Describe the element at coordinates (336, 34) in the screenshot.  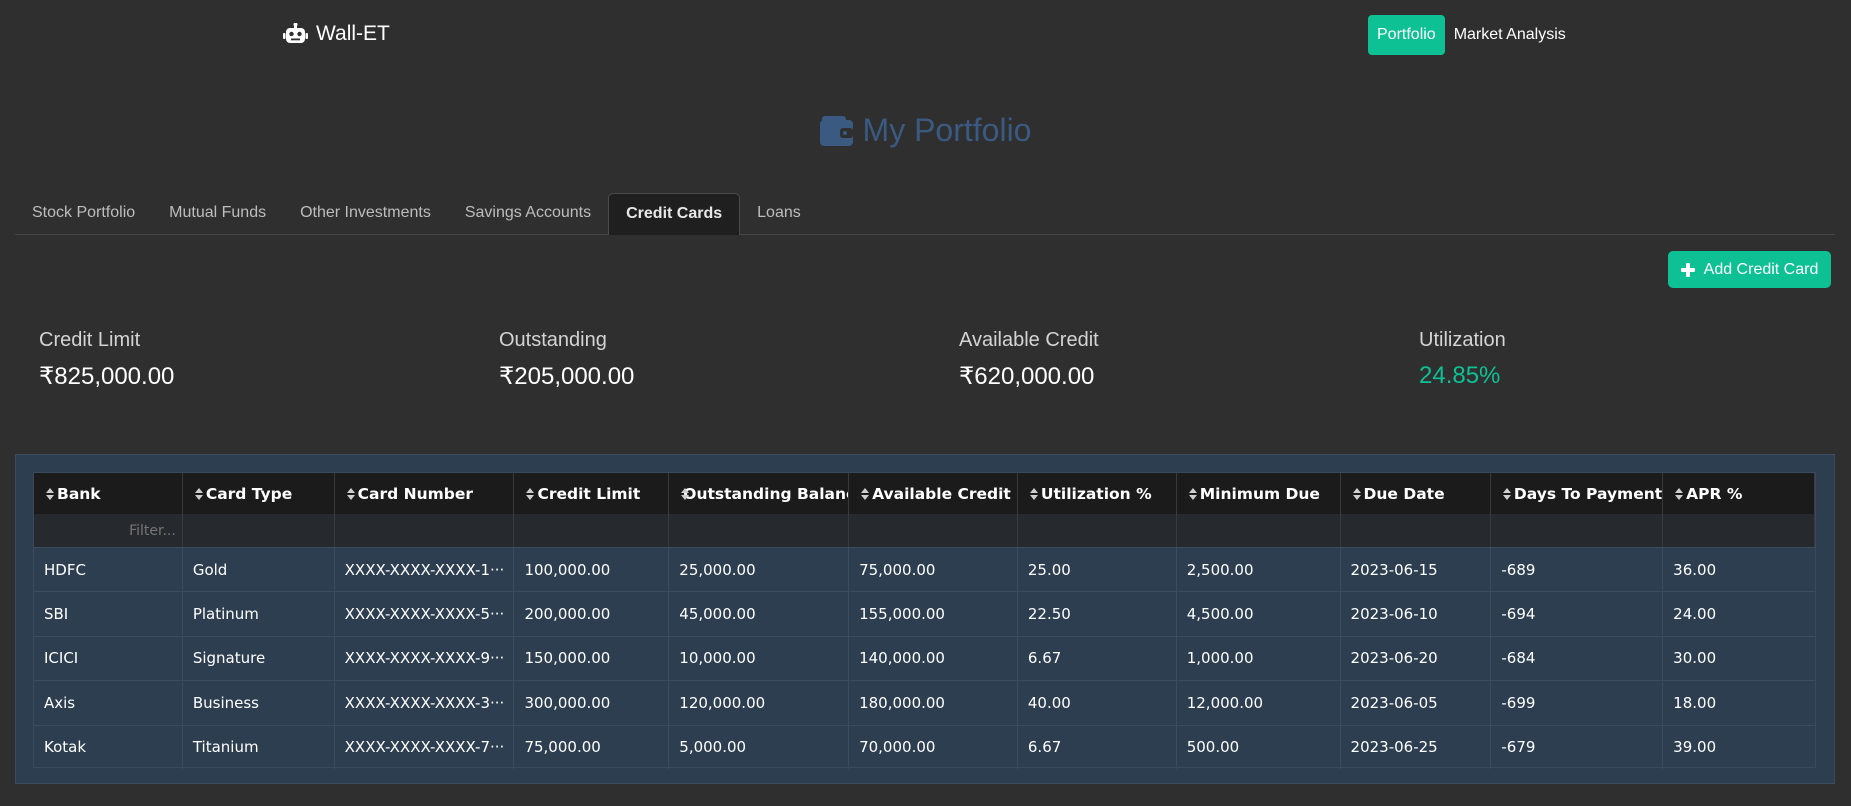
I see `brand: Wall-ET` at that location.